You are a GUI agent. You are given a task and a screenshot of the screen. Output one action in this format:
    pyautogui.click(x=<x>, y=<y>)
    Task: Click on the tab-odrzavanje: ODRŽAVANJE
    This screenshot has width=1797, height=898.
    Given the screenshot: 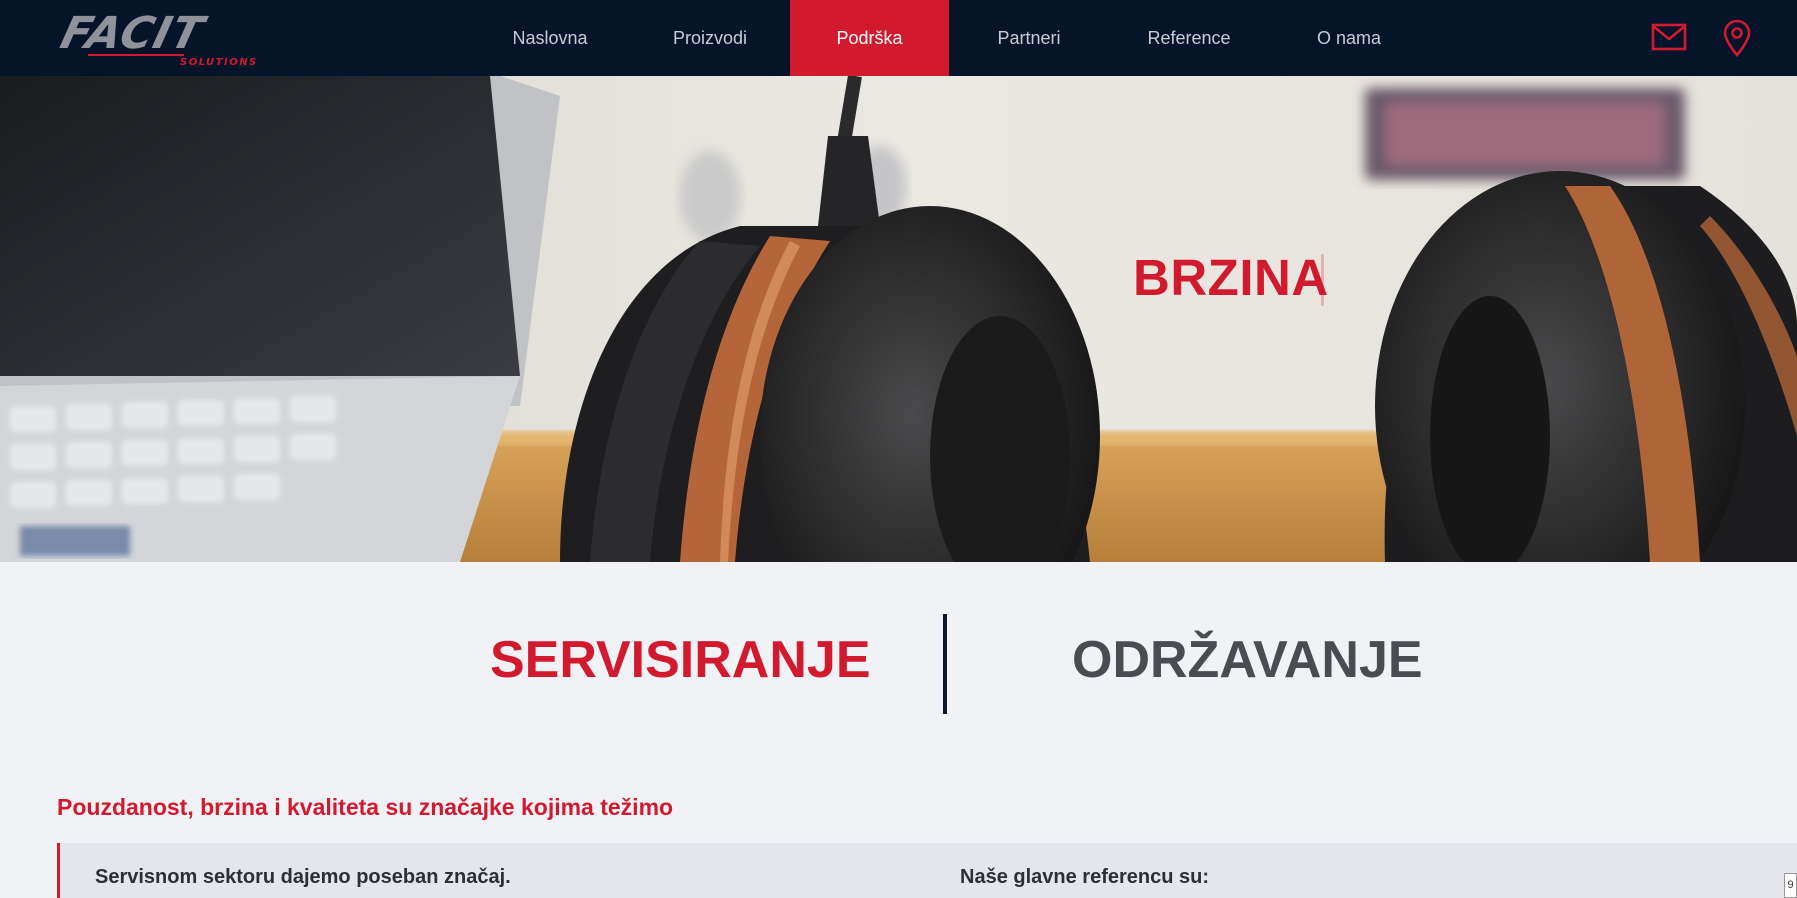 What is the action you would take?
    pyautogui.click(x=1247, y=660)
    